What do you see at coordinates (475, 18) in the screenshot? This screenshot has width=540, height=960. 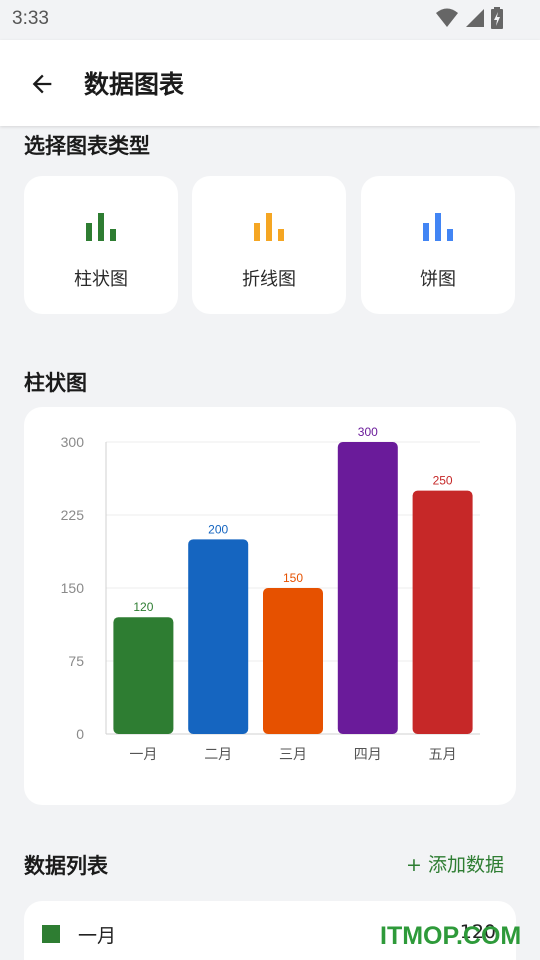 I see `signal-icon` at bounding box center [475, 18].